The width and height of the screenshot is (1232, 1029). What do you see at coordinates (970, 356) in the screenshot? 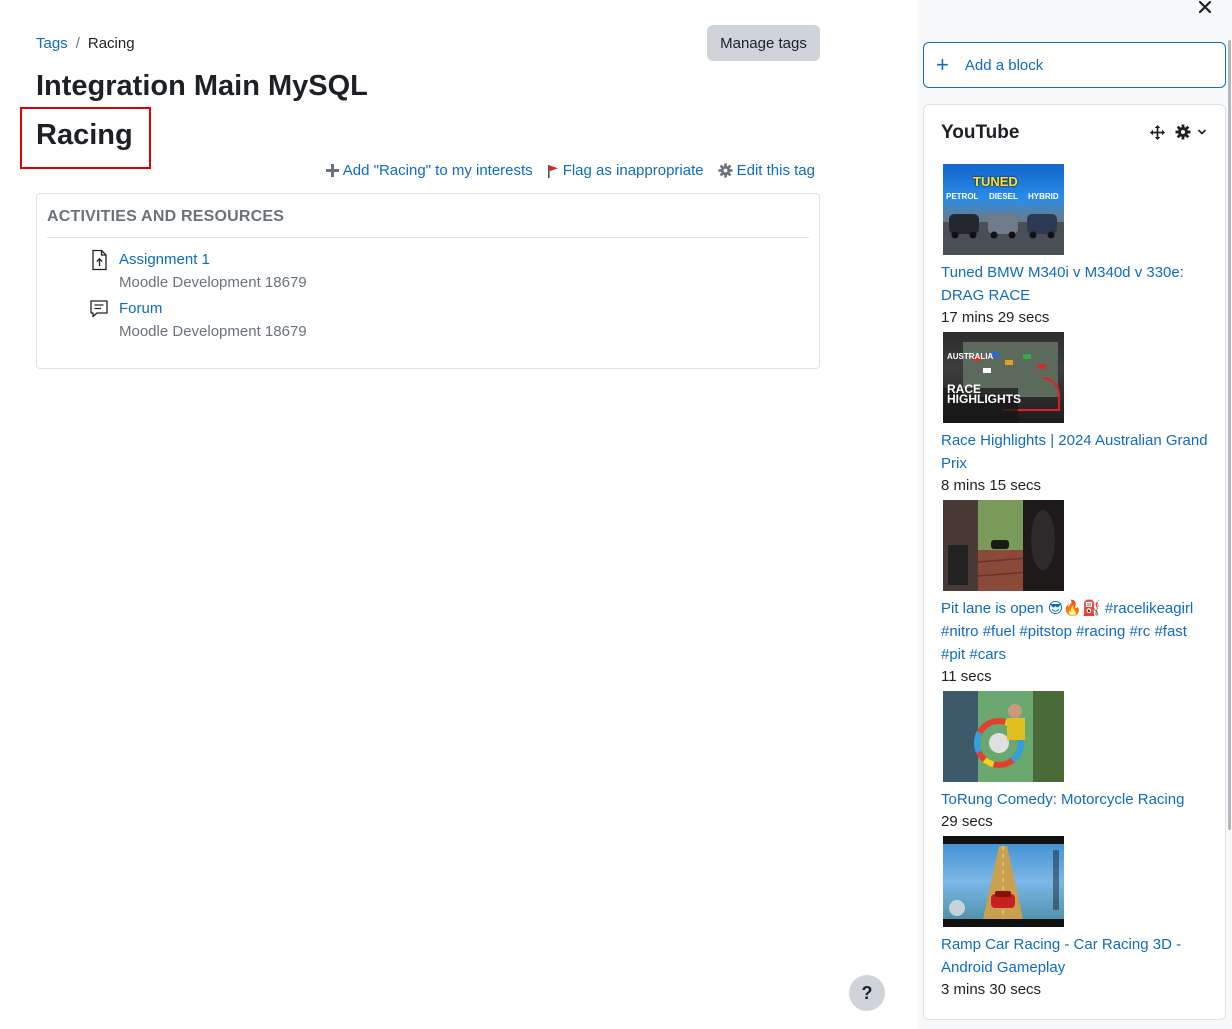
I see `thumbnail-caption: AUSTRALIA` at bounding box center [970, 356].